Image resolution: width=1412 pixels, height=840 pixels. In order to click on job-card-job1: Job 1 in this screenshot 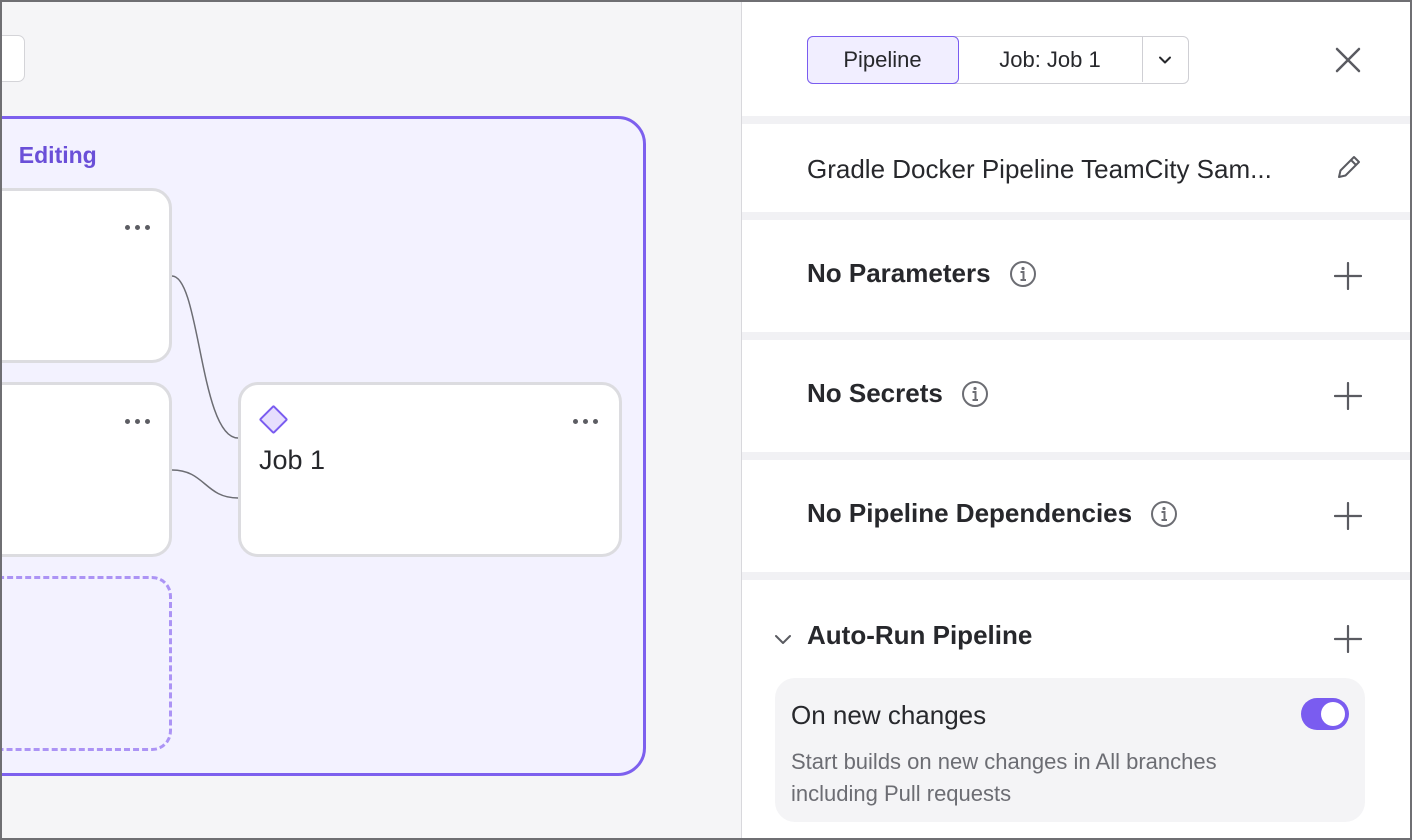, I will do `click(430, 469)`.